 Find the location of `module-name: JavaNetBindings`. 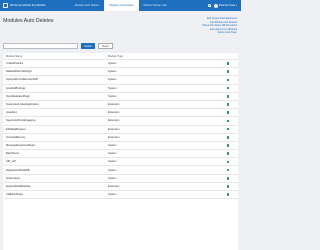

module-name: JavaNetBindings is located at coordinates (16, 88).